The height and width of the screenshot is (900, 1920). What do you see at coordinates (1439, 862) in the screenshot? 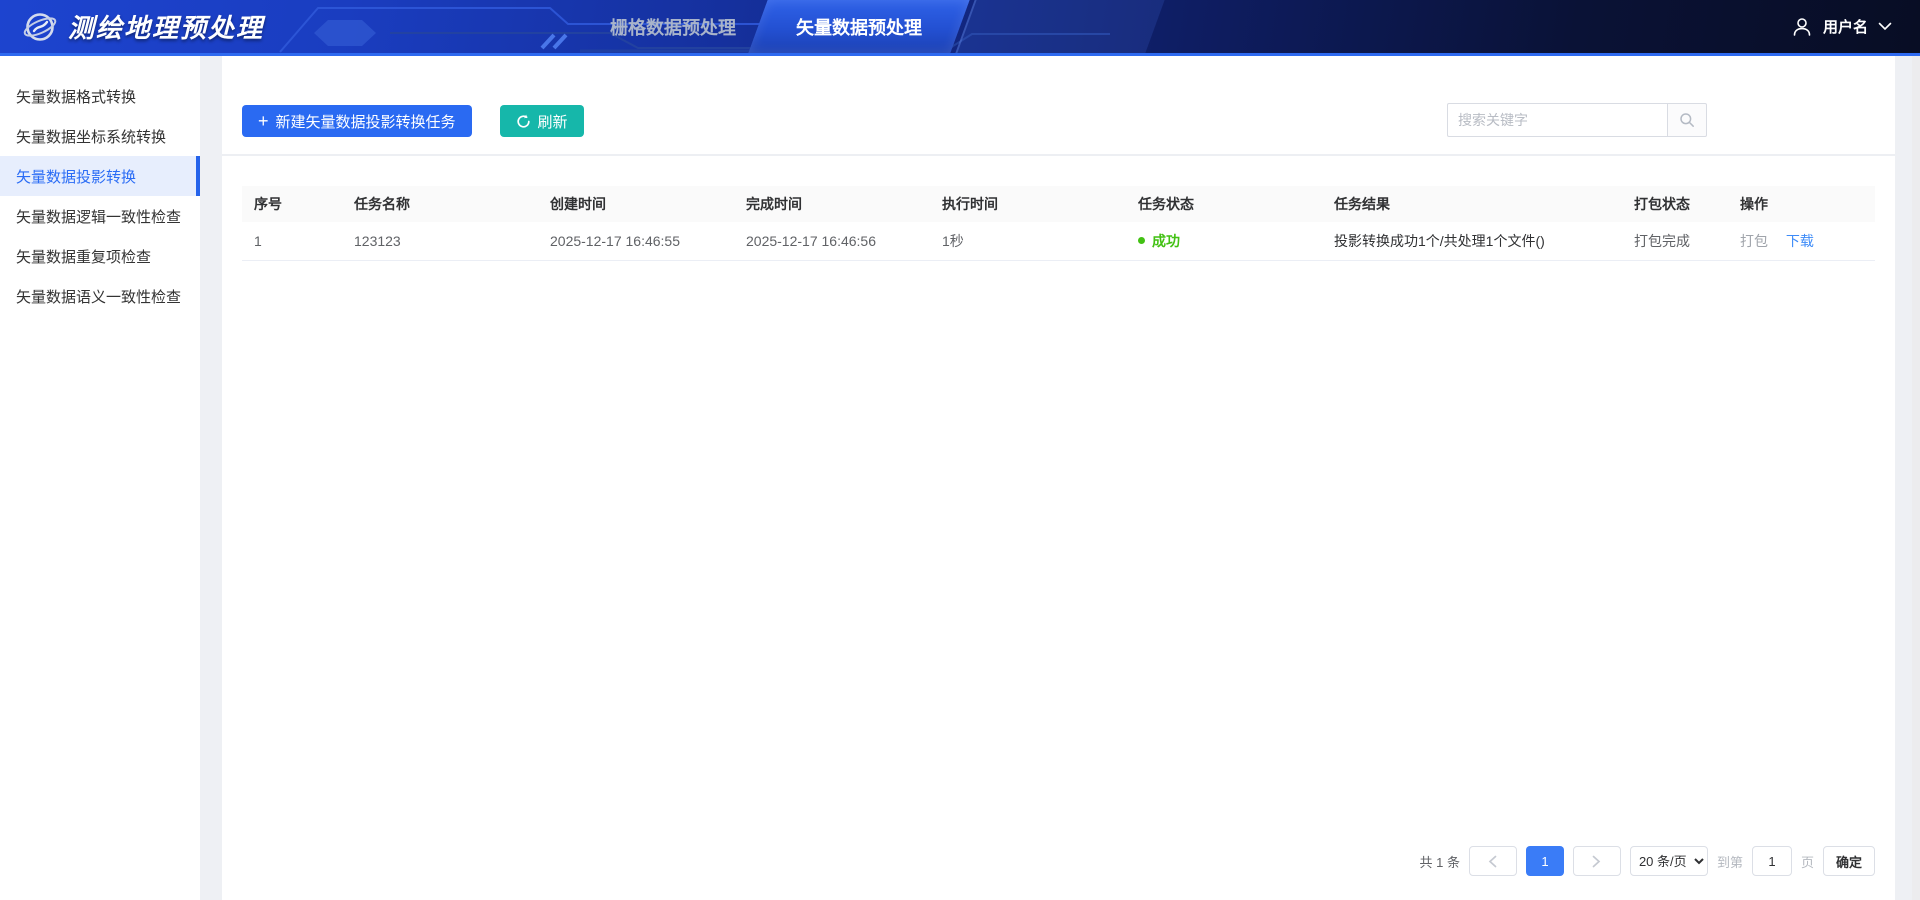
I see `total-count-label: 共 1 条` at bounding box center [1439, 862].